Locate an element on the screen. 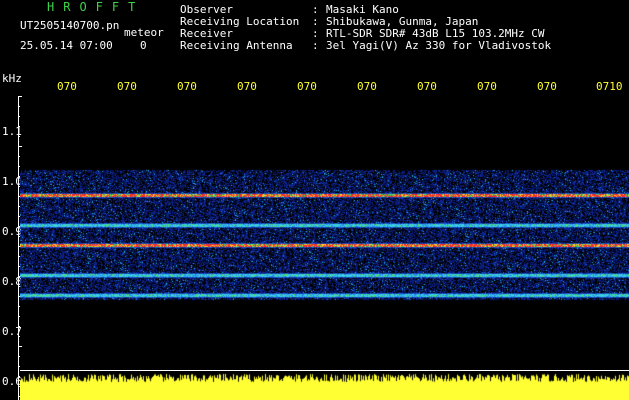 The width and height of the screenshot is (629, 400). y-tick-label: 1.1 is located at coordinates (12, 131).